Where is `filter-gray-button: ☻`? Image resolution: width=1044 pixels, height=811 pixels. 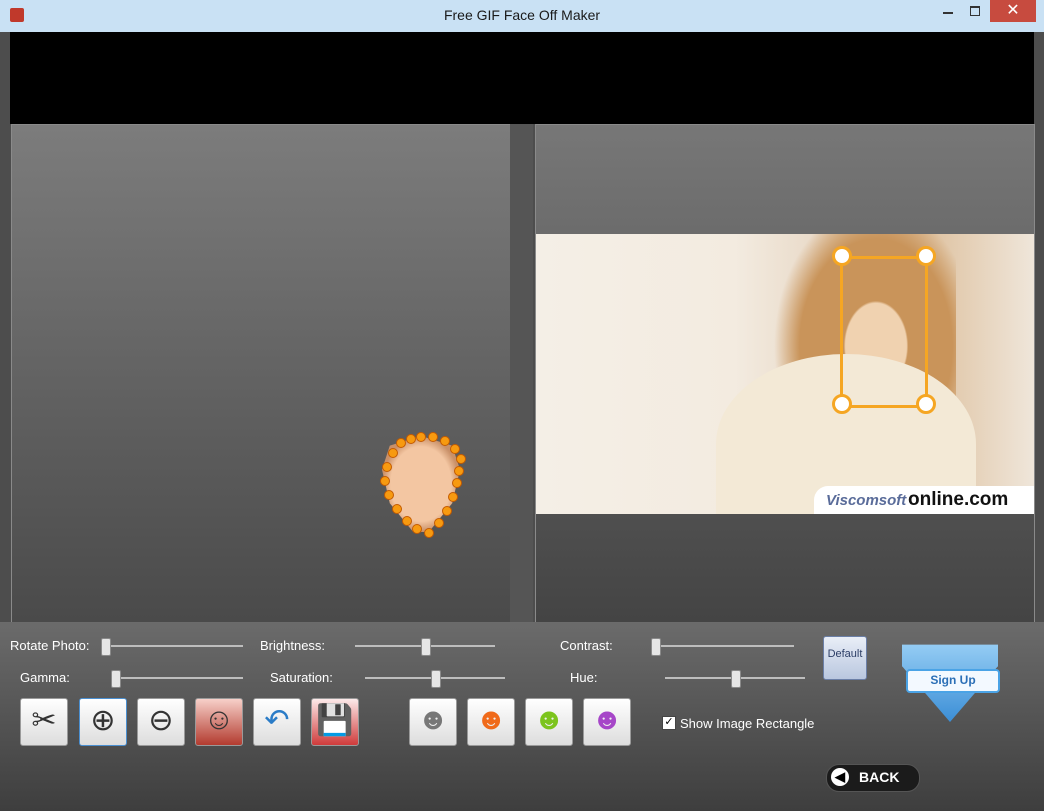 filter-gray-button: ☻ is located at coordinates (433, 722).